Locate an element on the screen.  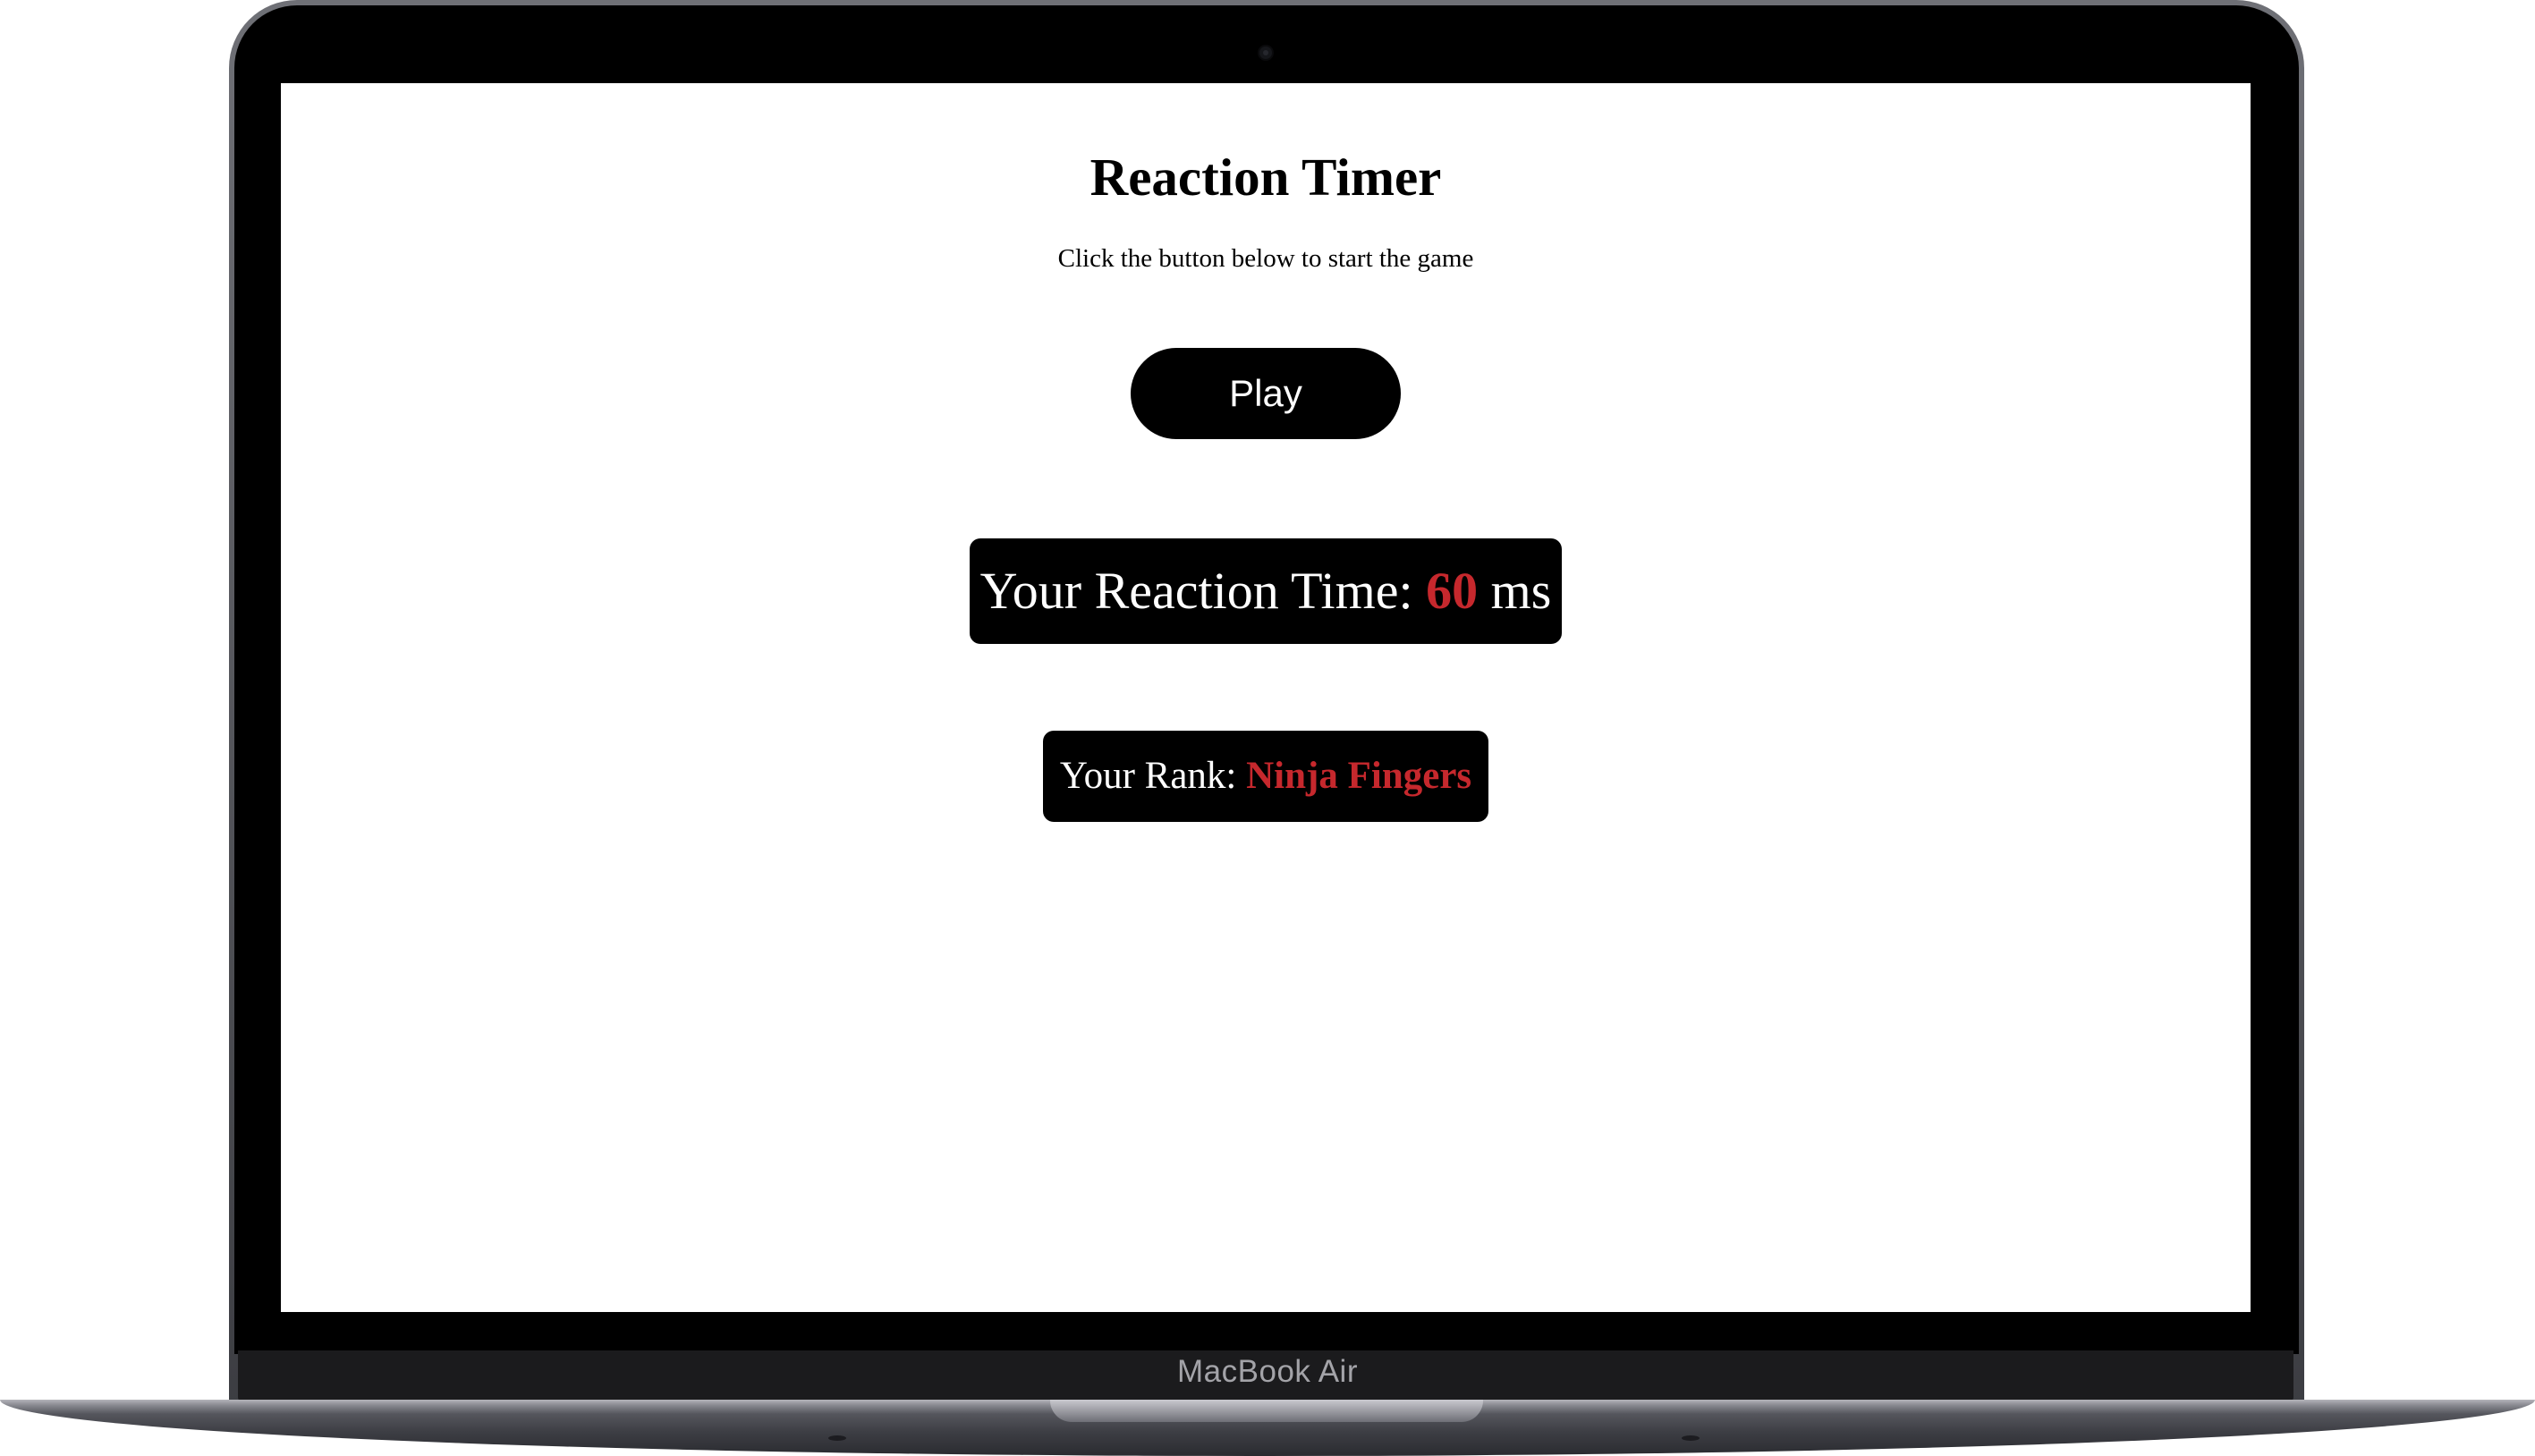
rank-value: Ninja Fingers is located at coordinates (1359, 776).